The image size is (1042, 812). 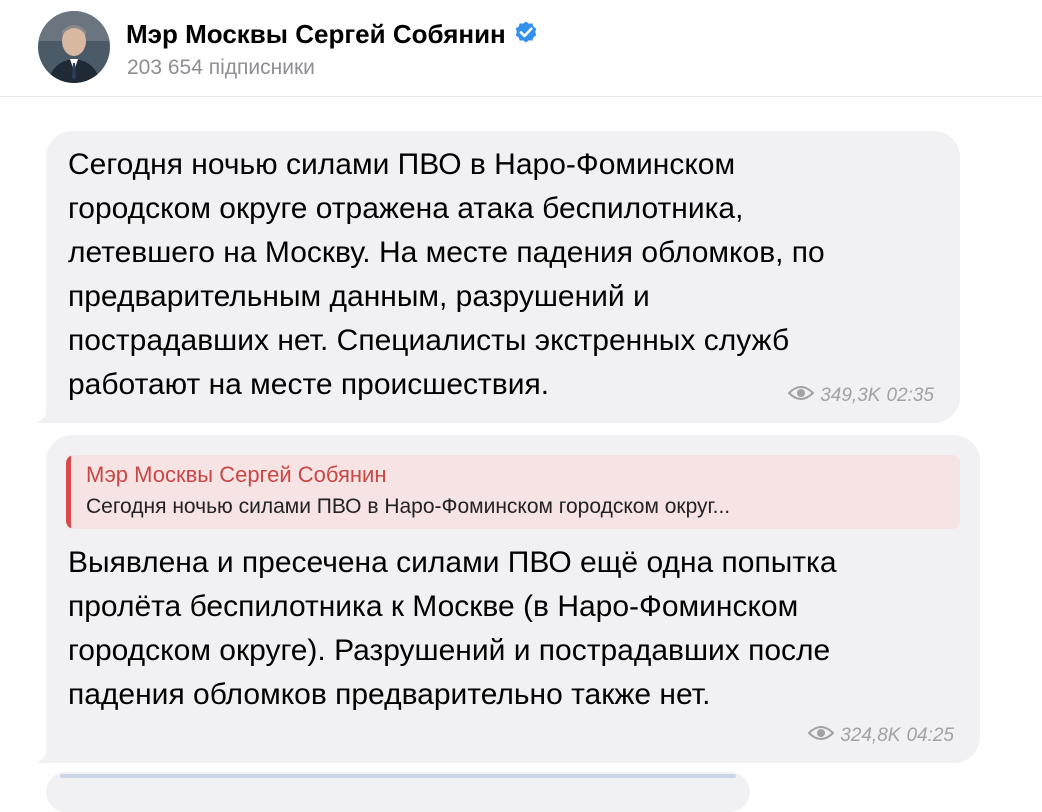 I want to click on media-preview-edge, so click(x=398, y=776).